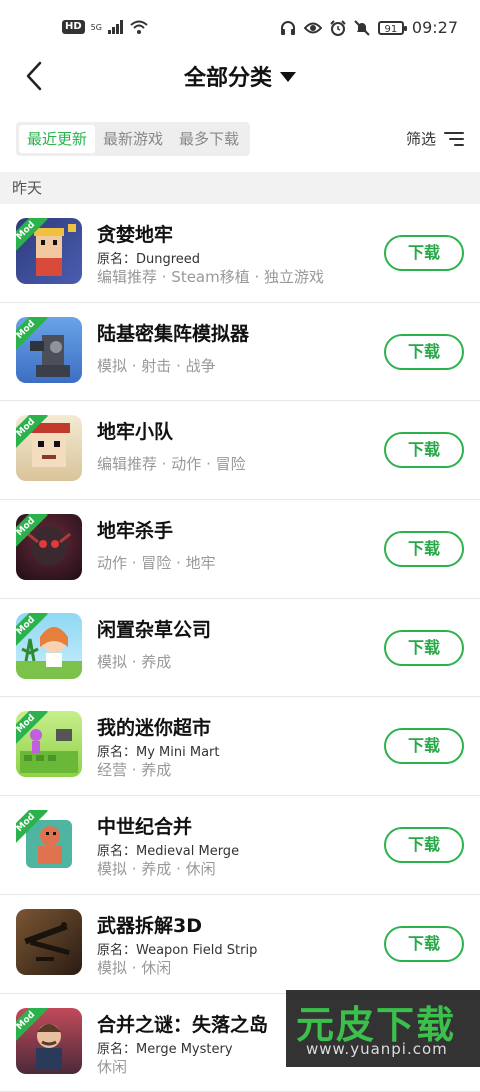 Image resolution: width=480 pixels, height=1092 pixels. I want to click on eye-icon, so click(313, 28).